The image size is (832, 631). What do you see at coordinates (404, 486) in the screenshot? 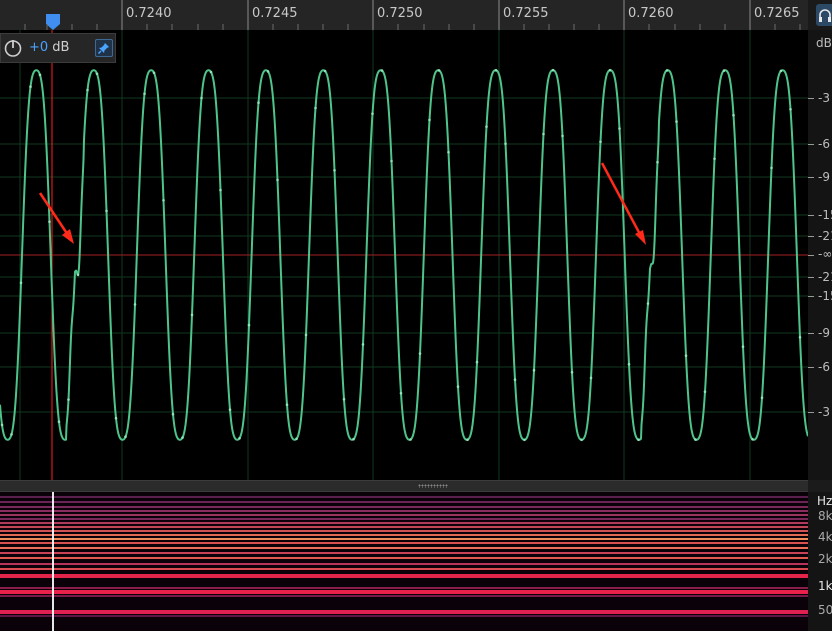
I see `panel-splitter` at bounding box center [404, 486].